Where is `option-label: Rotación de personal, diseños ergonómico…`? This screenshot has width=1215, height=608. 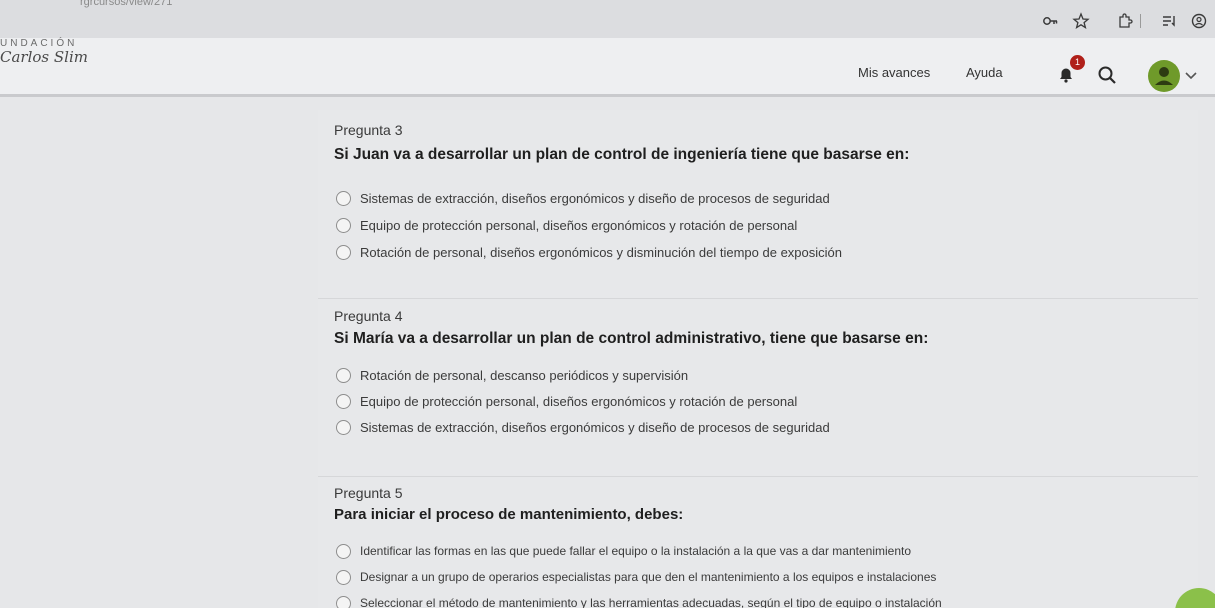
option-label: Rotación de personal, diseños ergonómico… is located at coordinates (601, 252).